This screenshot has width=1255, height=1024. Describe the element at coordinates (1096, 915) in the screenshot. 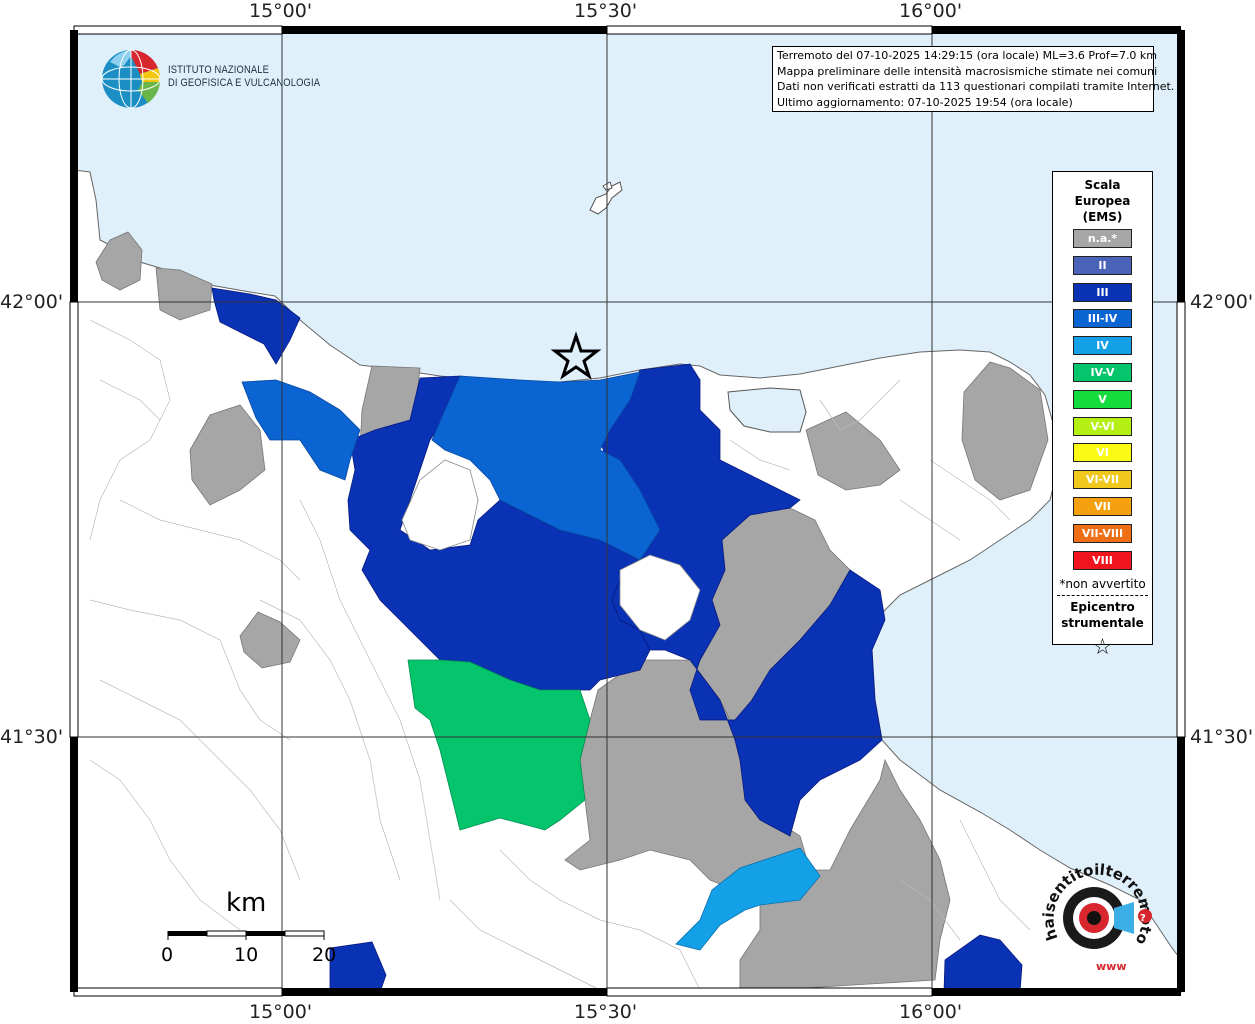

I see `haisentito-logo-icon: haisentitoilterremoto.it ? www` at that location.